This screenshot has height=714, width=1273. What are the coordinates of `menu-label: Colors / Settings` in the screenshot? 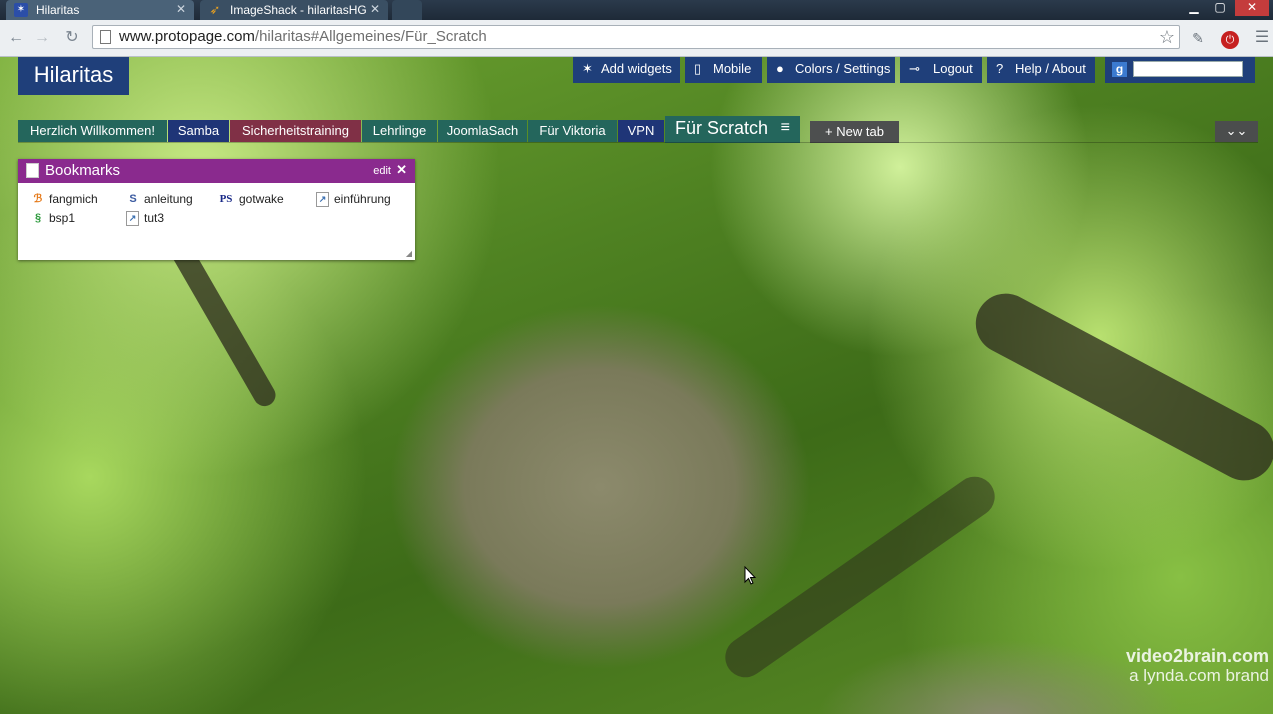 It's located at (843, 68).